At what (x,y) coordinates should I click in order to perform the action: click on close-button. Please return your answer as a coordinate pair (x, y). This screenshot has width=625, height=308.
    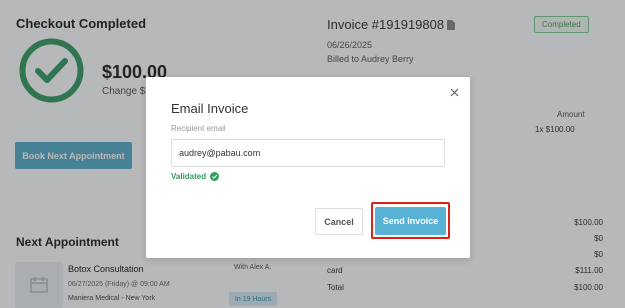
    Looking at the image, I should click on (454, 92).